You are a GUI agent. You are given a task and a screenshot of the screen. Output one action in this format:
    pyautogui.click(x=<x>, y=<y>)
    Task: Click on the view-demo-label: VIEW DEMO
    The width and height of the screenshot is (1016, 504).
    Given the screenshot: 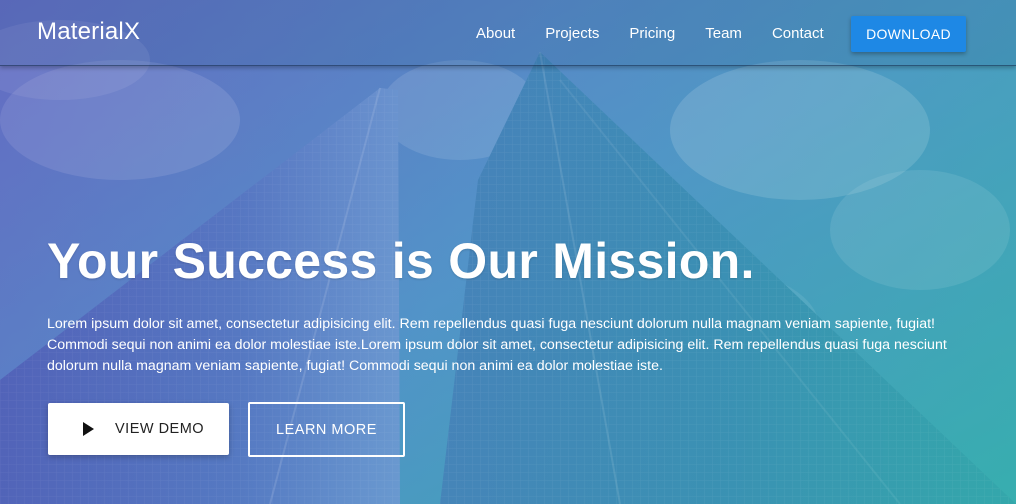 What is the action you would take?
    pyautogui.click(x=160, y=429)
    